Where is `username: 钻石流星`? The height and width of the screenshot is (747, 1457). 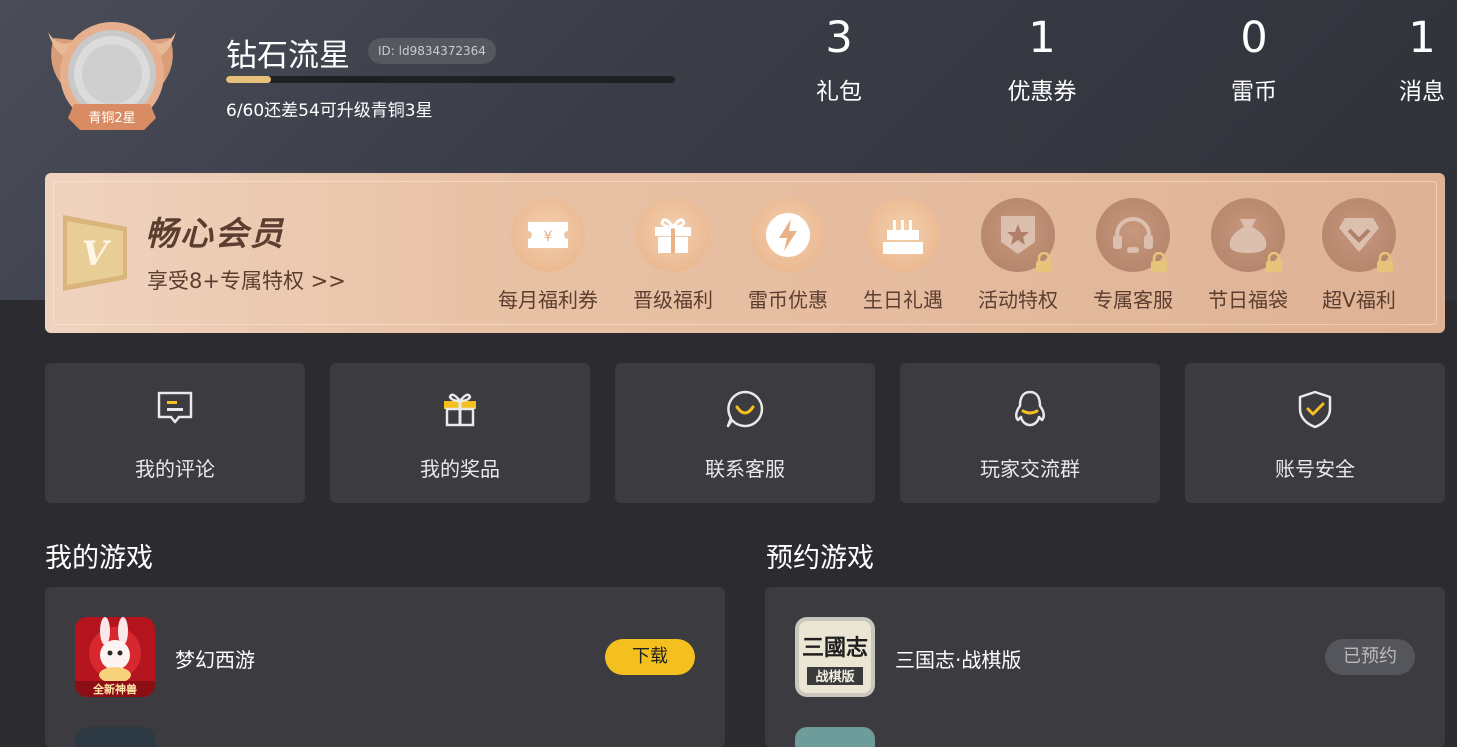
username: 钻石流星 is located at coordinates (288, 56).